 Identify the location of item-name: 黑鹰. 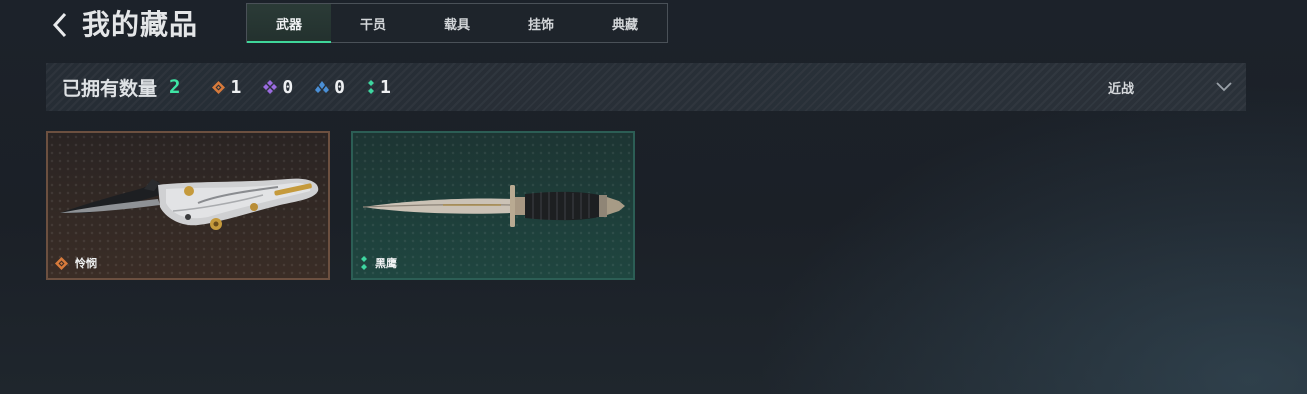
(386, 263).